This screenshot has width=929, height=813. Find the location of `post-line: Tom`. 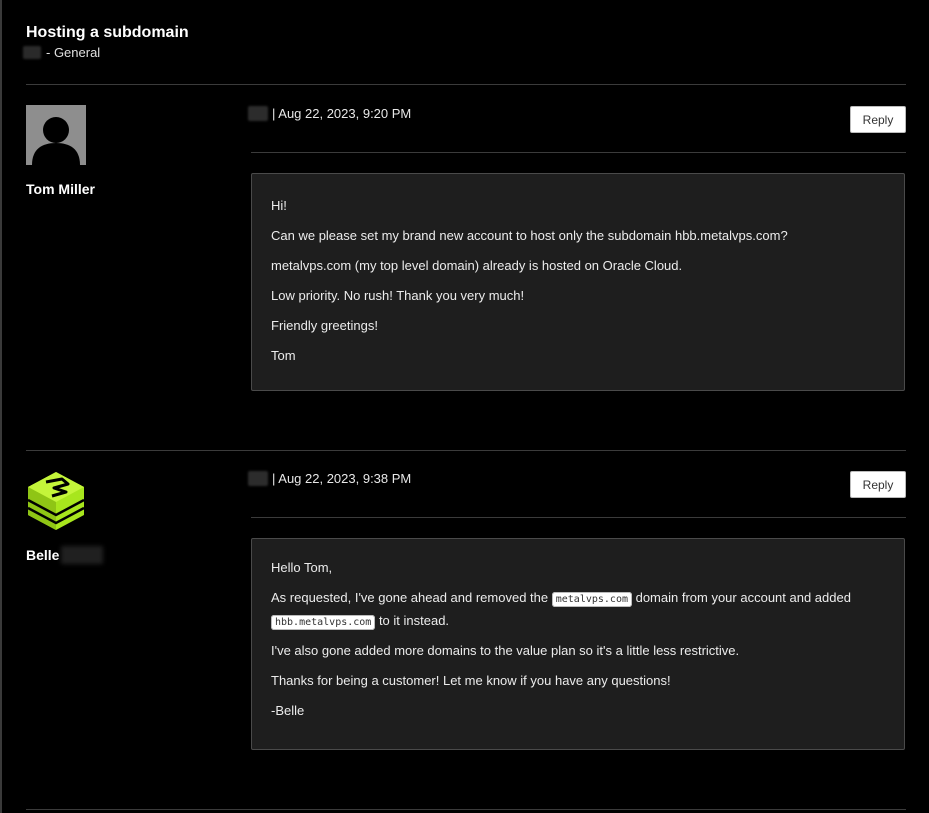

post-line: Tom is located at coordinates (283, 355).